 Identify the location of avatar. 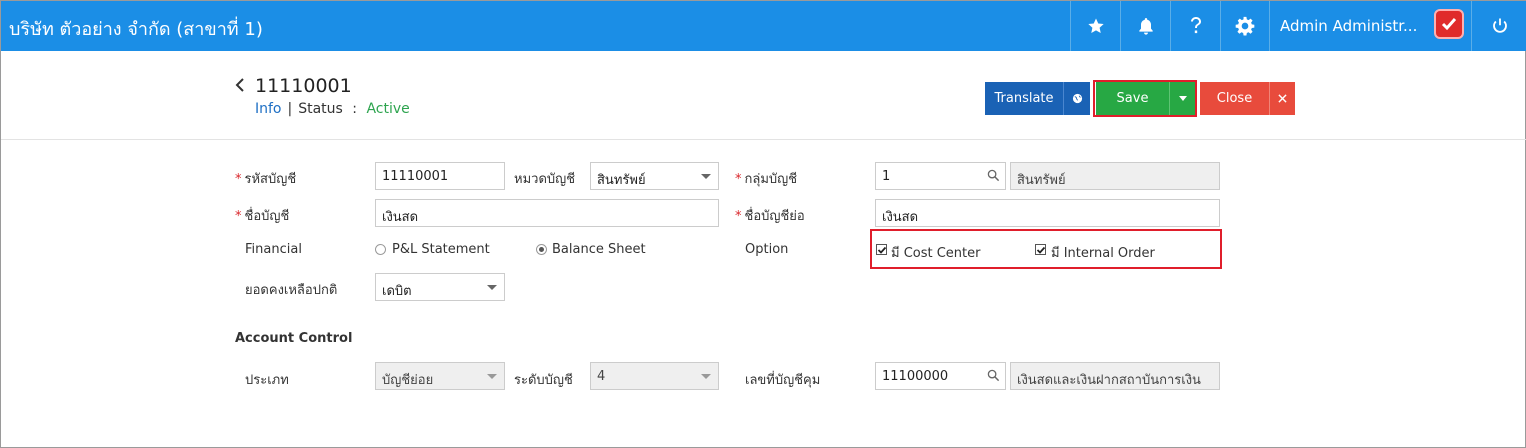
(1449, 24).